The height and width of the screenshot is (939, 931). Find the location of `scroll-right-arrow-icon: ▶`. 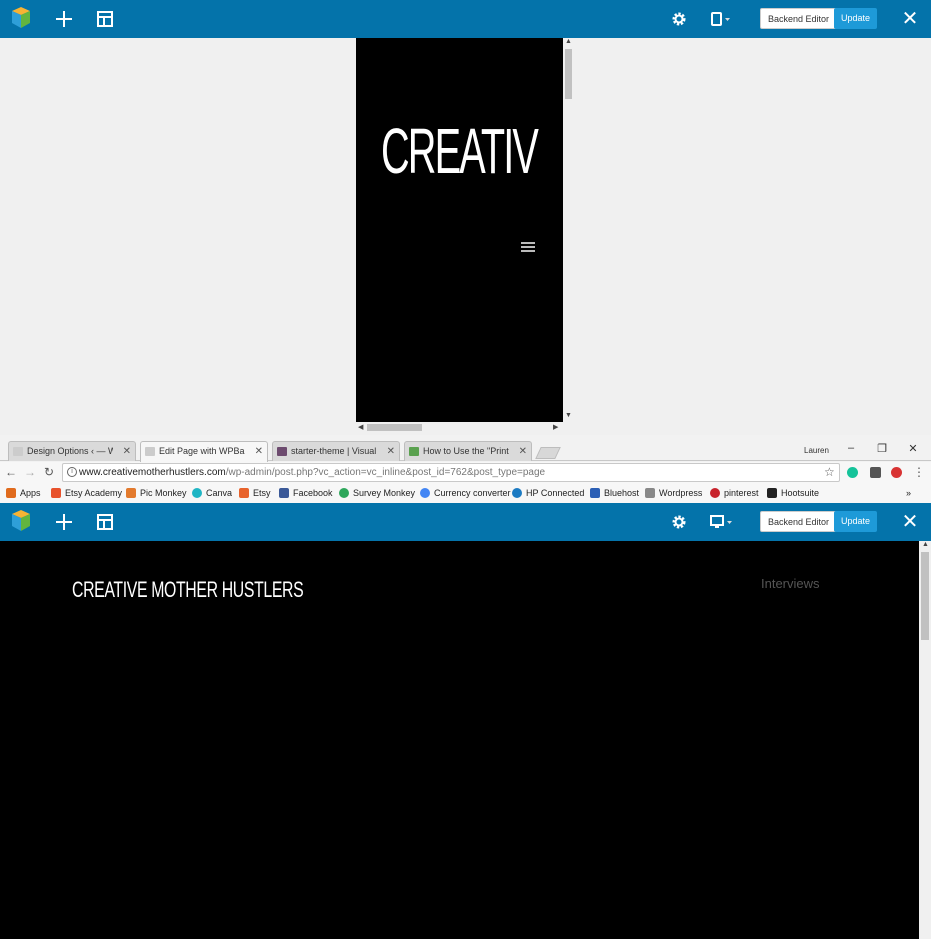

scroll-right-arrow-icon: ▶ is located at coordinates (555, 427).